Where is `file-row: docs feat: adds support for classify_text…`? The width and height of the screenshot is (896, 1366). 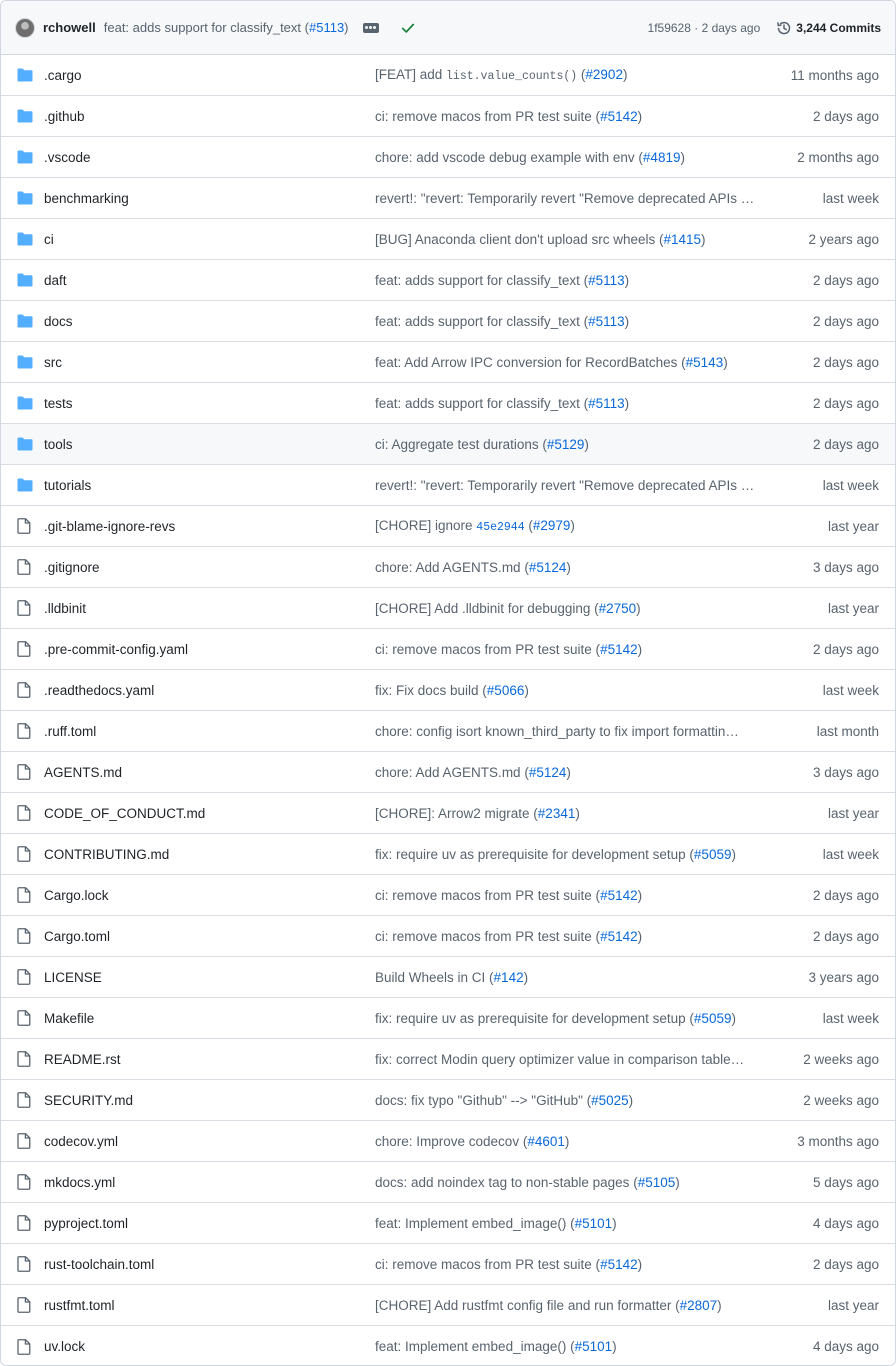
file-row: docs feat: adds support for classify_text… is located at coordinates (448, 321).